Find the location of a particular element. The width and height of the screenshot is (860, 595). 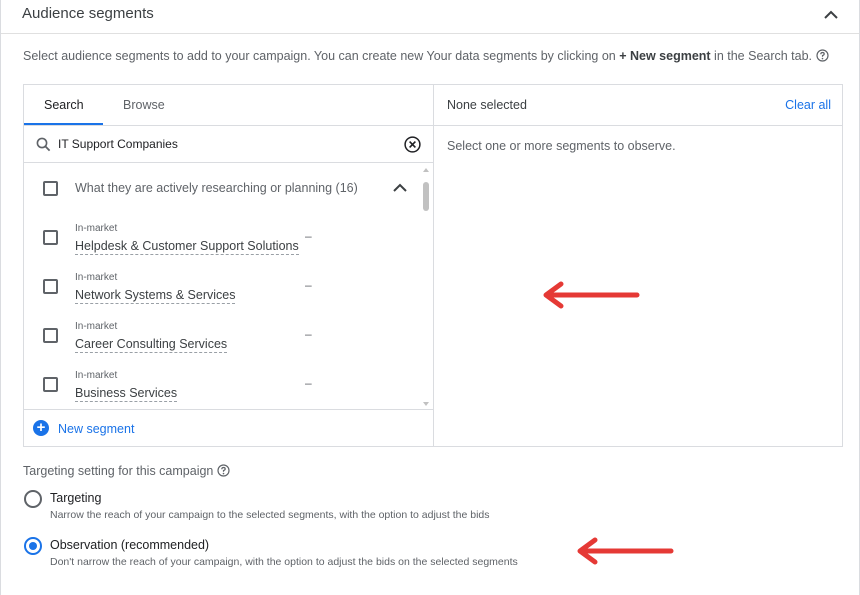

scroll-thumb is located at coordinates (426, 196).